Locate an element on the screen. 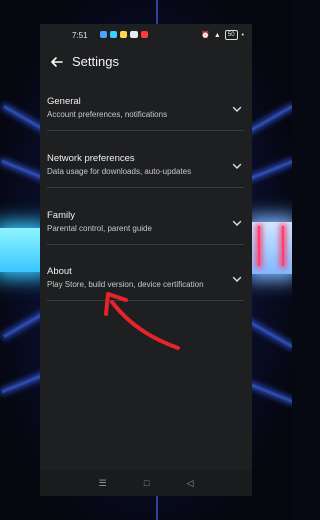 The image size is (320, 520). notification-icons is located at coordinates (124, 34).